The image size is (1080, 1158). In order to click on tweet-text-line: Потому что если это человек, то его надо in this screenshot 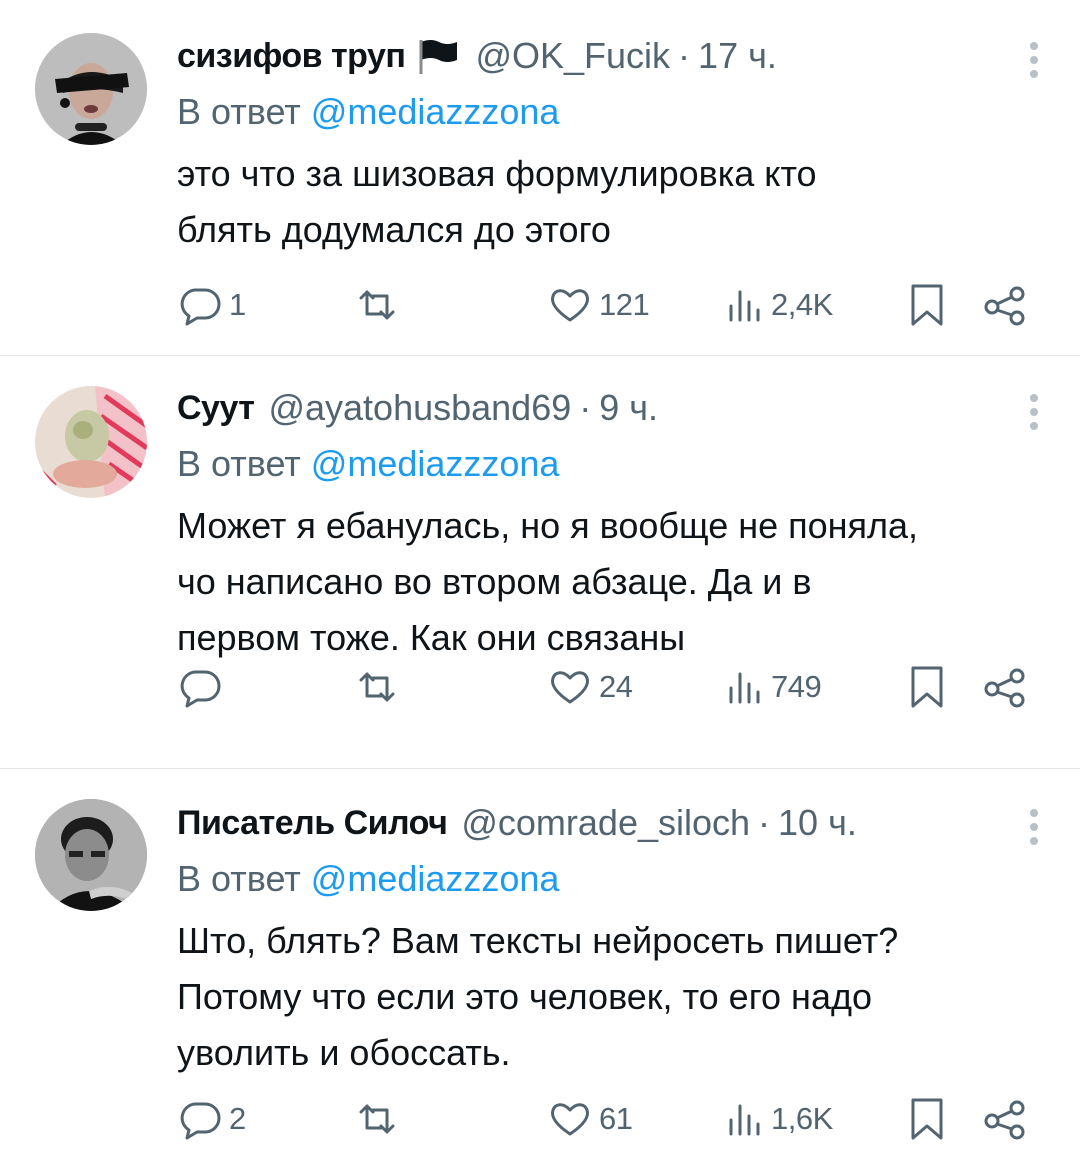, I will do `click(524, 996)`.